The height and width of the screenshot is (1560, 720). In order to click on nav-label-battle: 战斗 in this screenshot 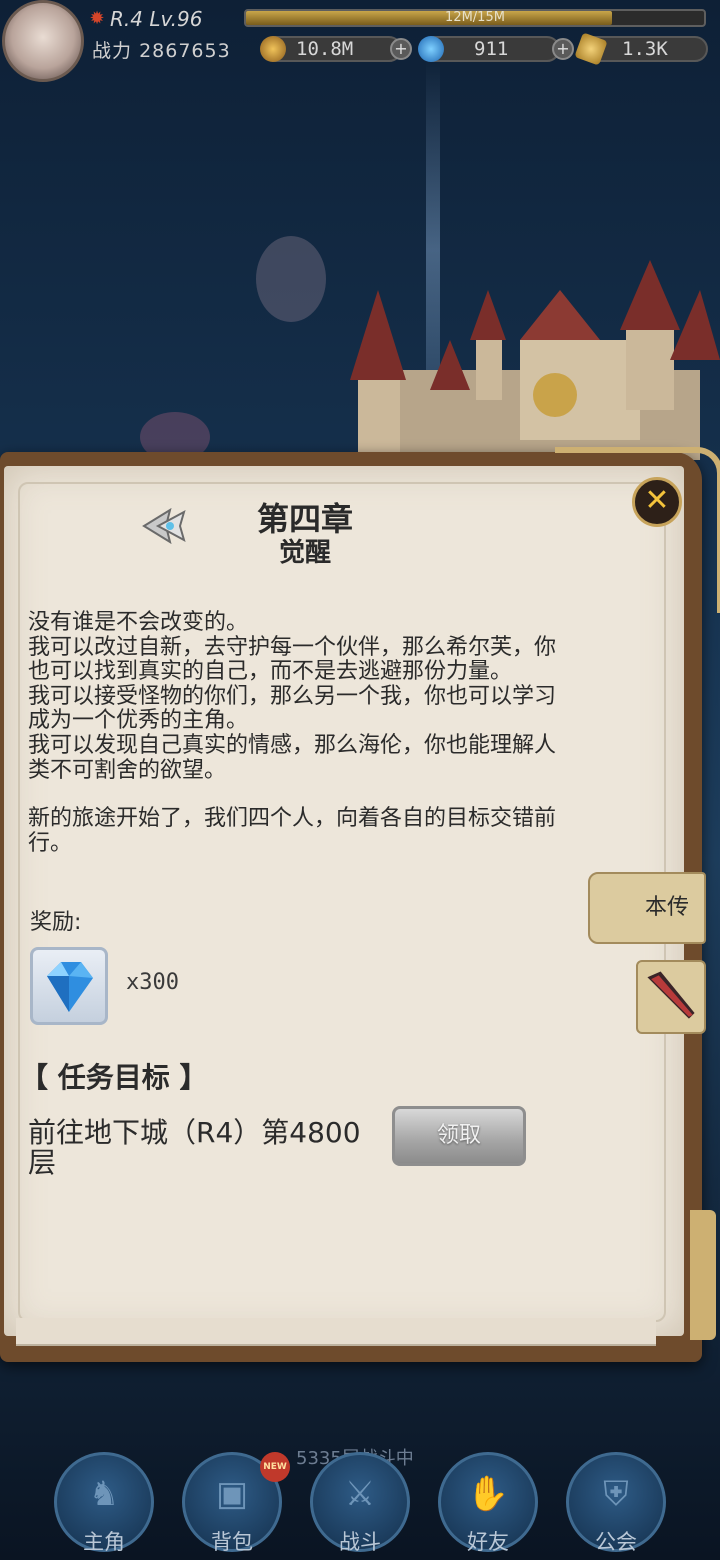, I will do `click(360, 1542)`.